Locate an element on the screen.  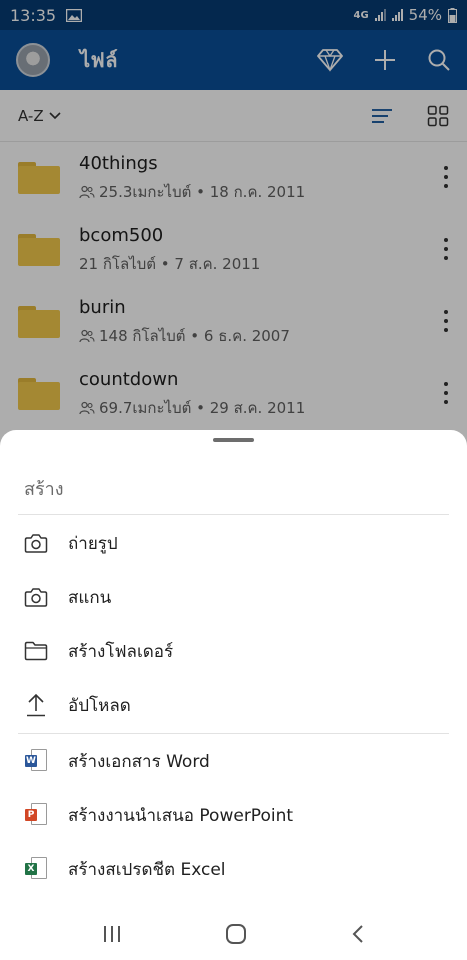
home-icon is located at coordinates (236, 934).